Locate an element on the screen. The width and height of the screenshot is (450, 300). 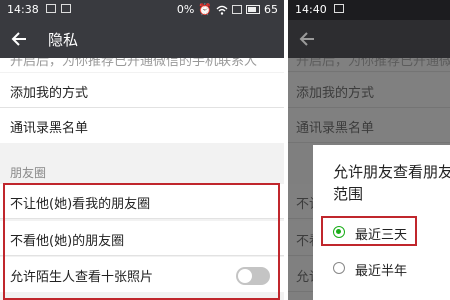
dimmed-item-add-me: 添加我的方式 is located at coordinates (369, 90).